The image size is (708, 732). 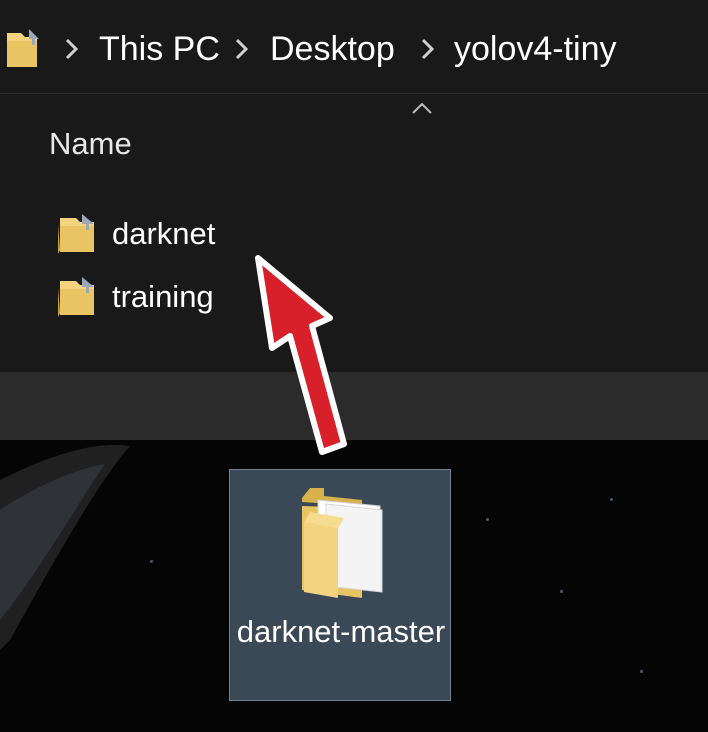 What do you see at coordinates (422, 108) in the screenshot?
I see `sort-ascending-icon` at bounding box center [422, 108].